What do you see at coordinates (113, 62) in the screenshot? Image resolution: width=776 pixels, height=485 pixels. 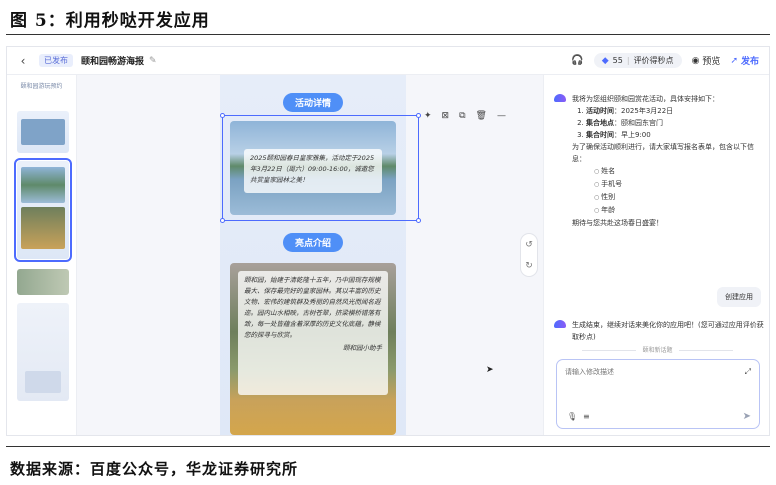 I see `page-title: 颐和园畅游海报` at bounding box center [113, 62].